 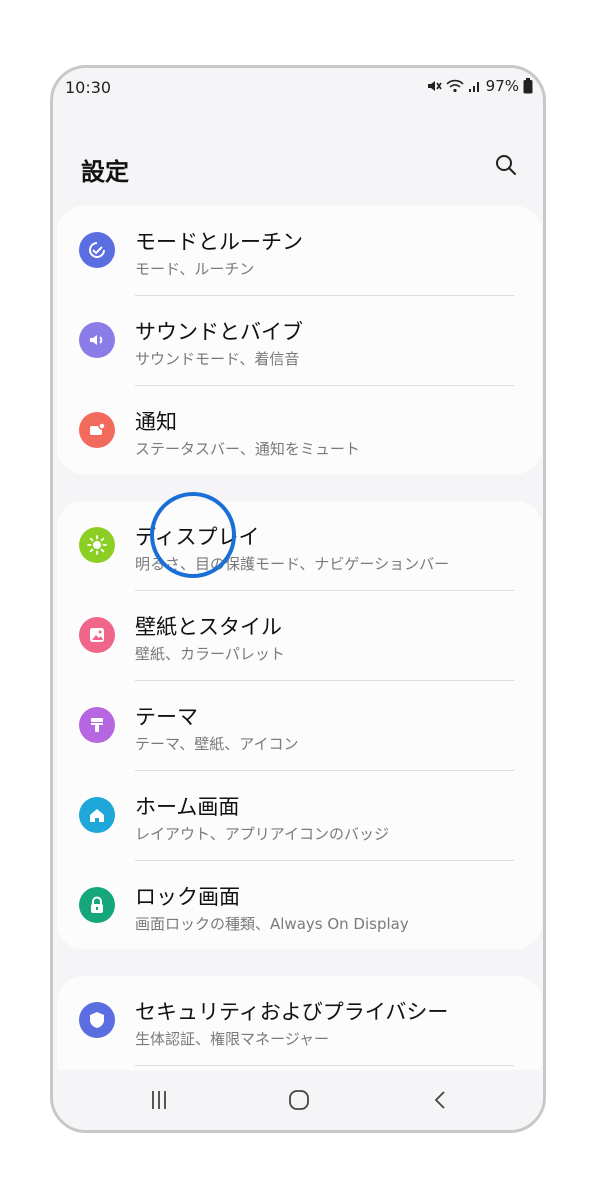 I want to click on settings-item-title: 壁紙とスタイル, so click(x=208, y=627).